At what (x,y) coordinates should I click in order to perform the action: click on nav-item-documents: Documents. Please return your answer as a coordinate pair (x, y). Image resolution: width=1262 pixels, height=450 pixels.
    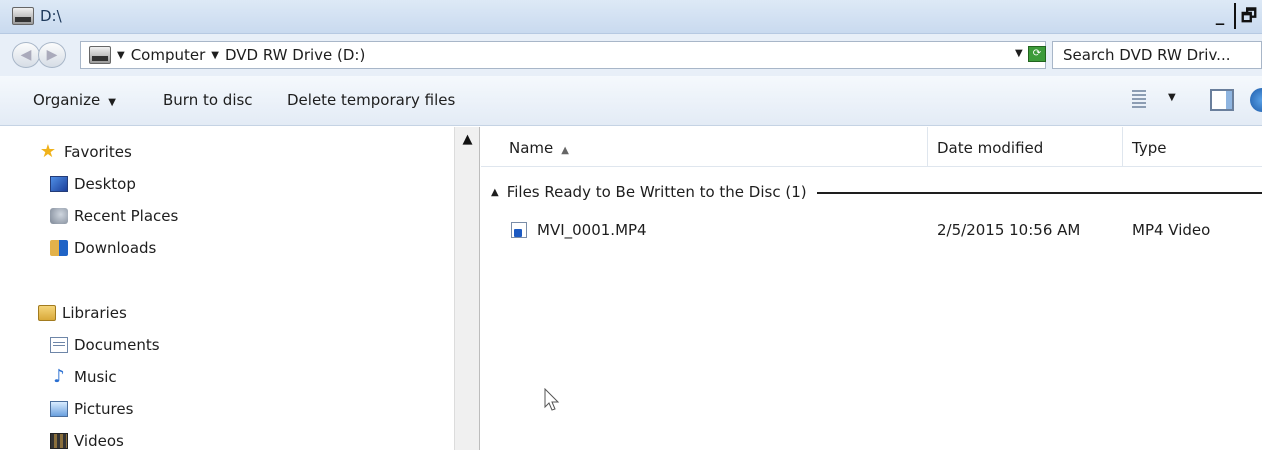
    Looking at the image, I should click on (105, 345).